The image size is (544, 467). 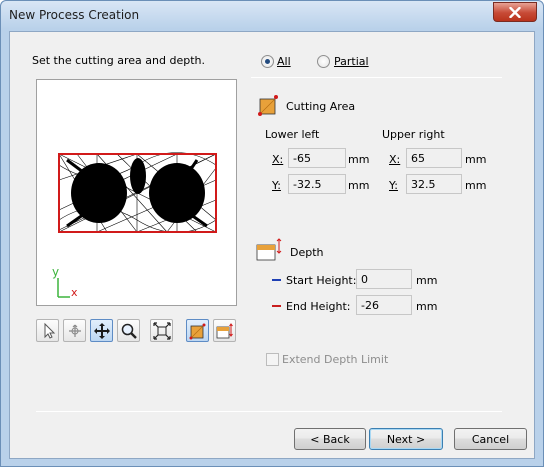 I want to click on lower-left-x-field: -65, so click(x=317, y=158).